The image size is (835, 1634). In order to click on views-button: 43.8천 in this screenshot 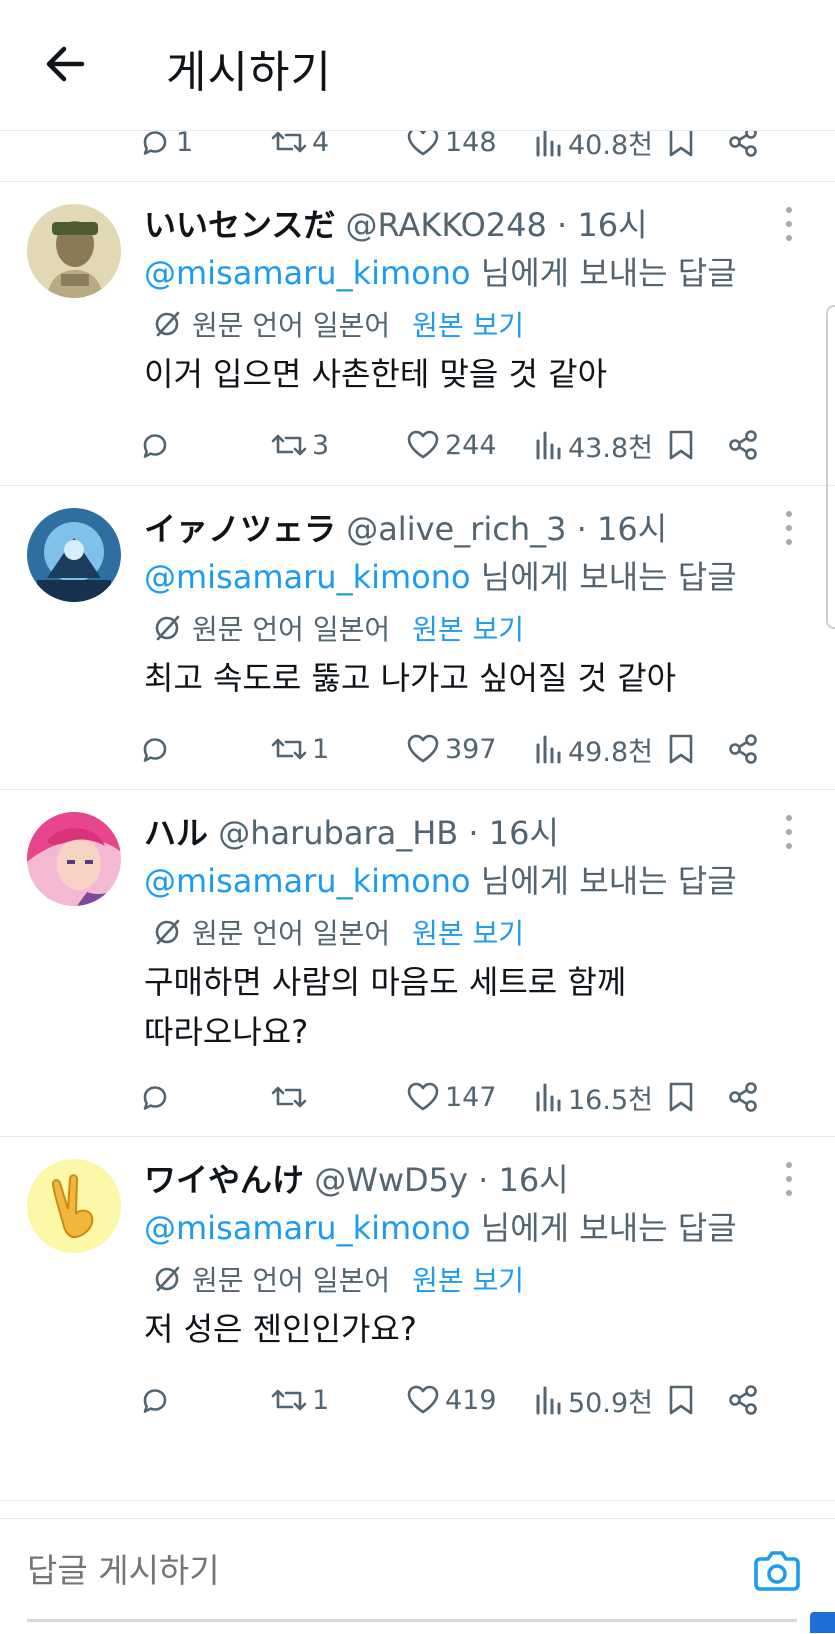, I will do `click(593, 445)`.